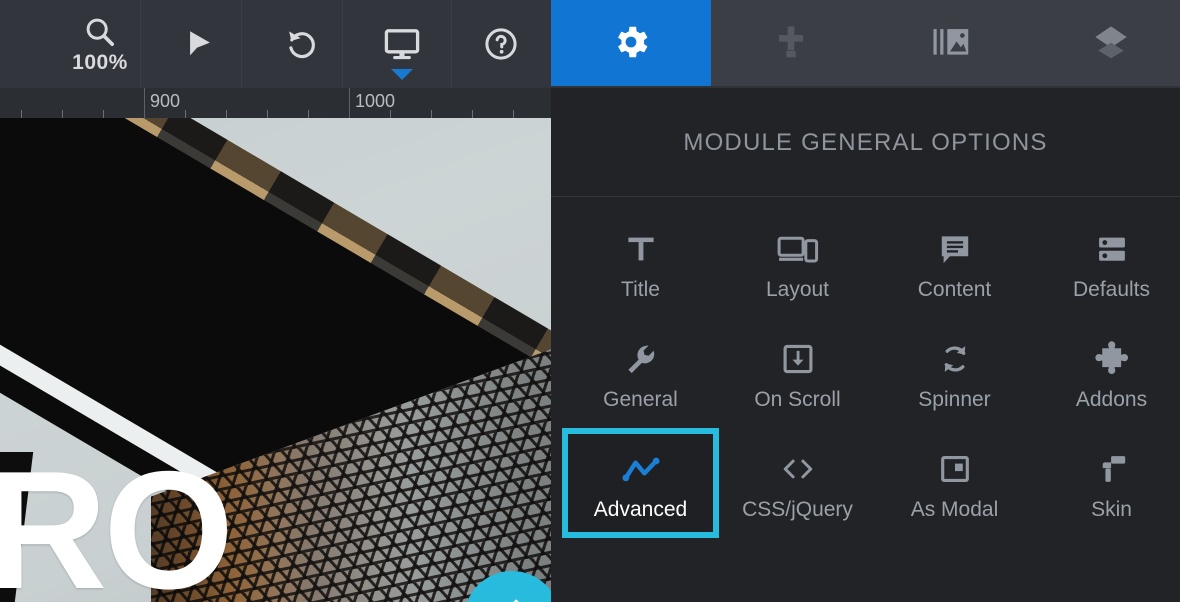  What do you see at coordinates (641, 469) in the screenshot?
I see `zigzag-chart-icon` at bounding box center [641, 469].